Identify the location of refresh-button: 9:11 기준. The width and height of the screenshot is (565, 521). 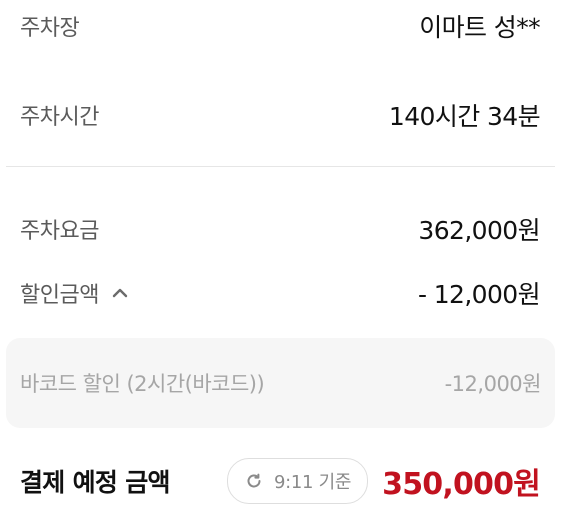
(297, 481).